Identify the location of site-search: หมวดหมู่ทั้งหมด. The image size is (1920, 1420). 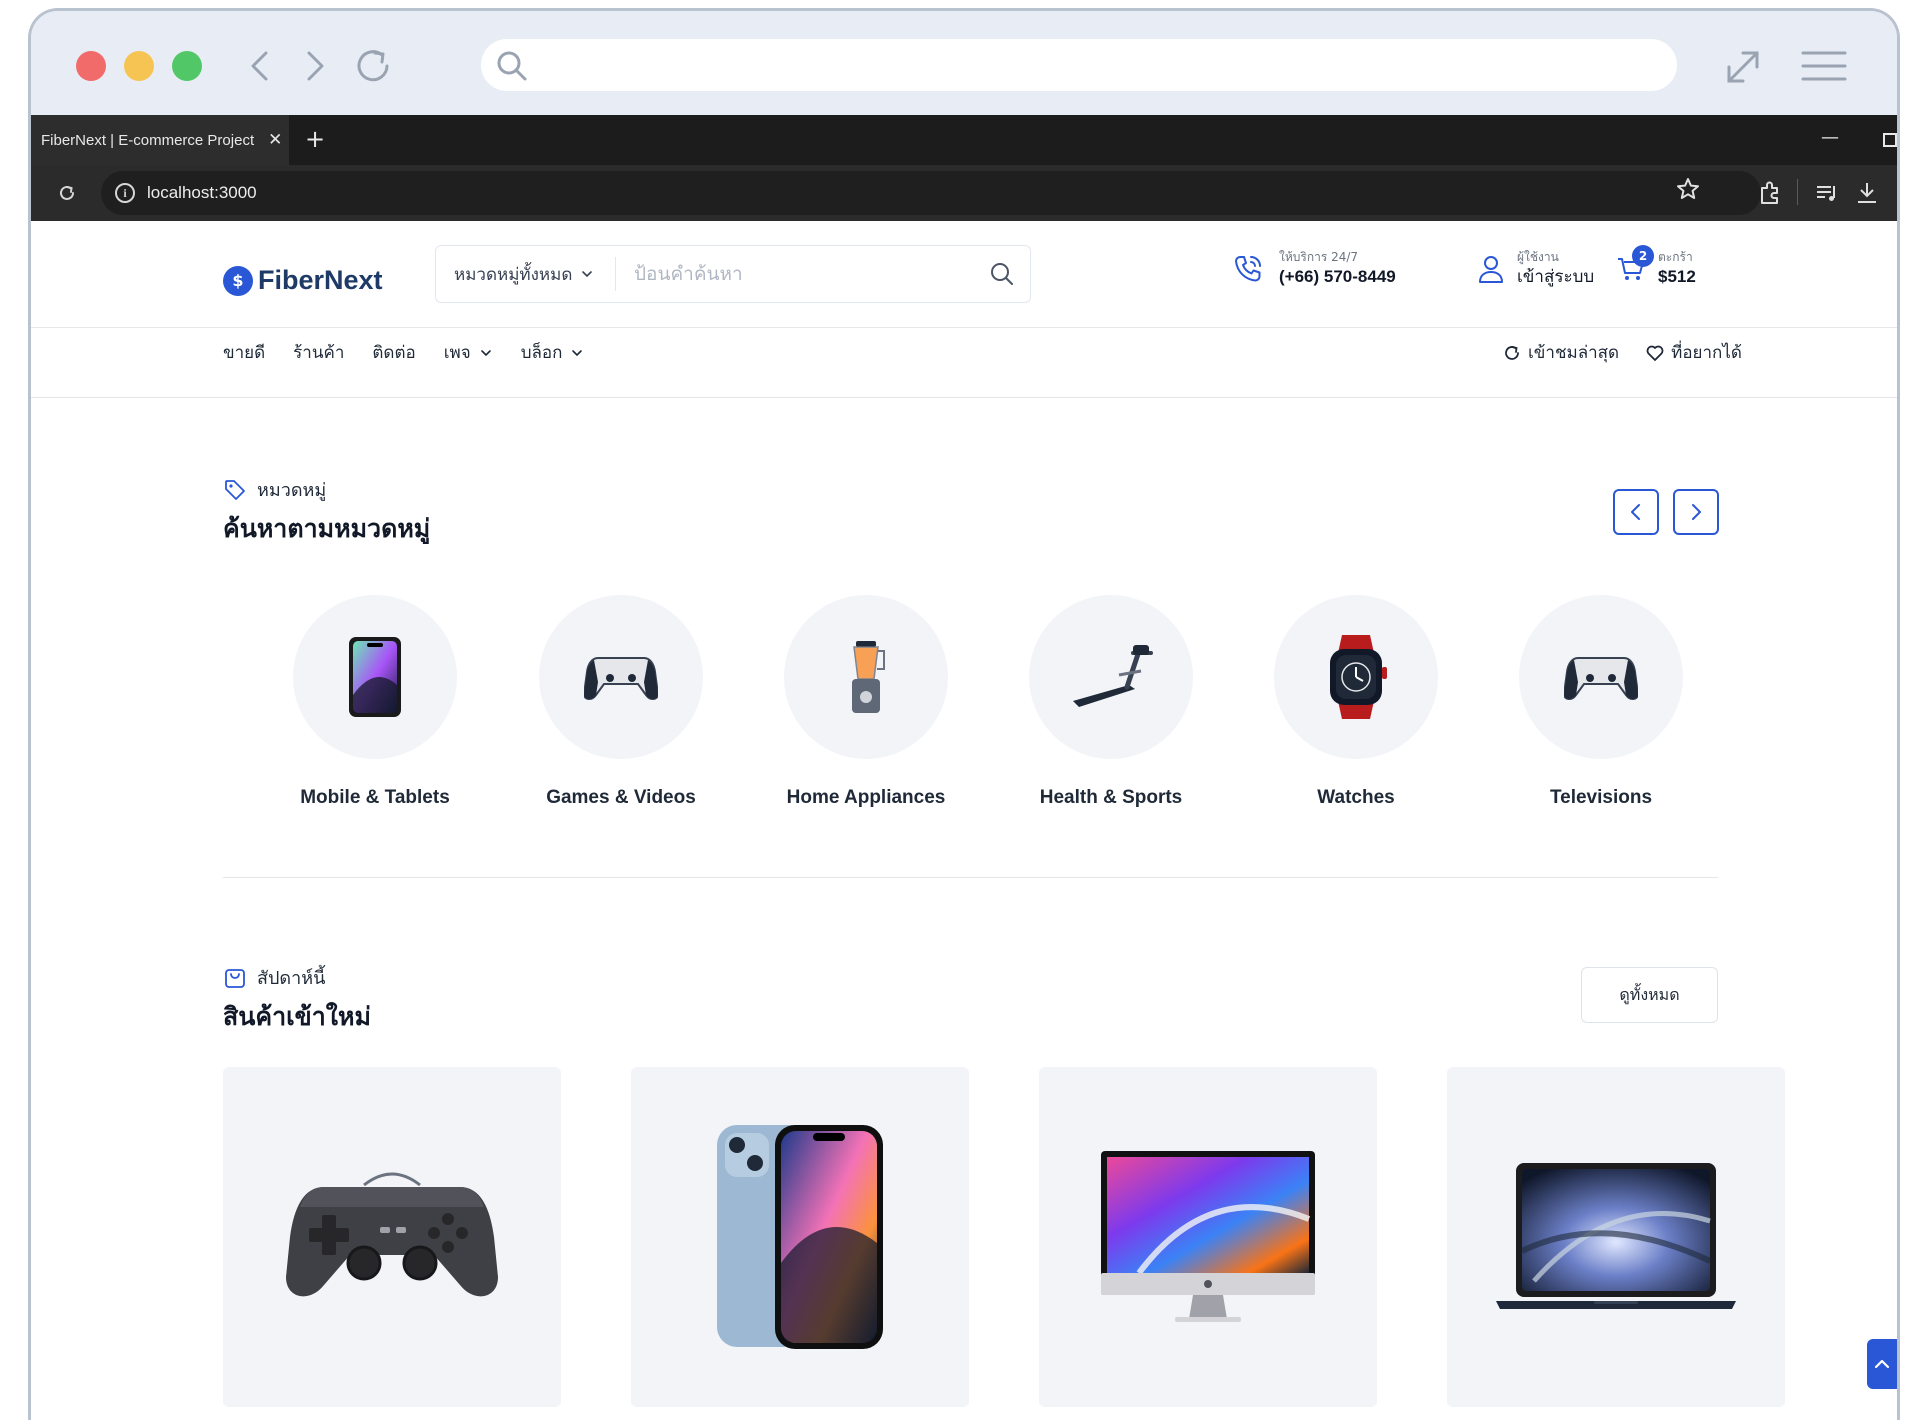
(733, 274).